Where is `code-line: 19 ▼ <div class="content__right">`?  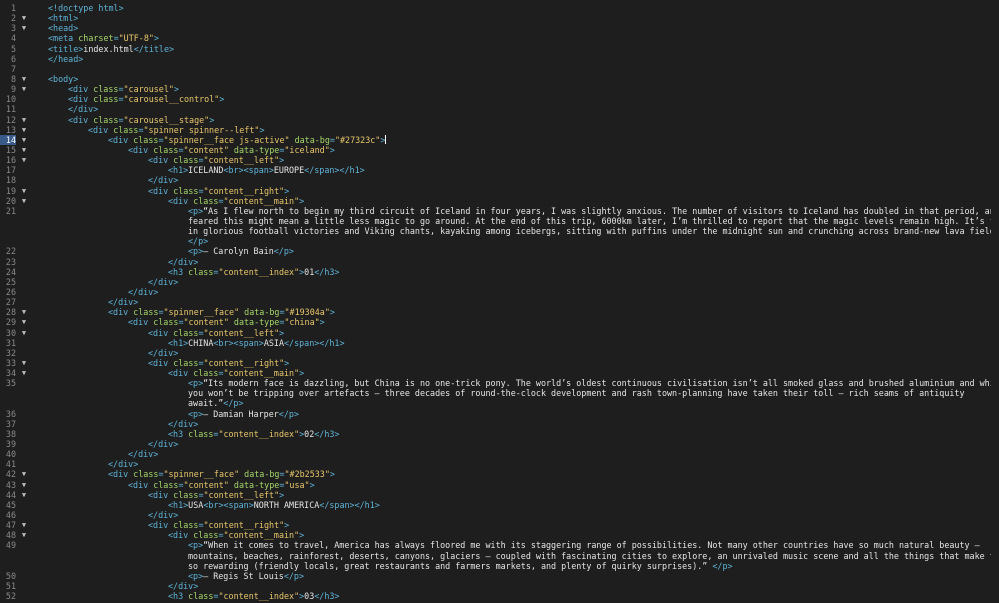
code-line: 19 ▼ <div class="content__right"> is located at coordinates (499, 191).